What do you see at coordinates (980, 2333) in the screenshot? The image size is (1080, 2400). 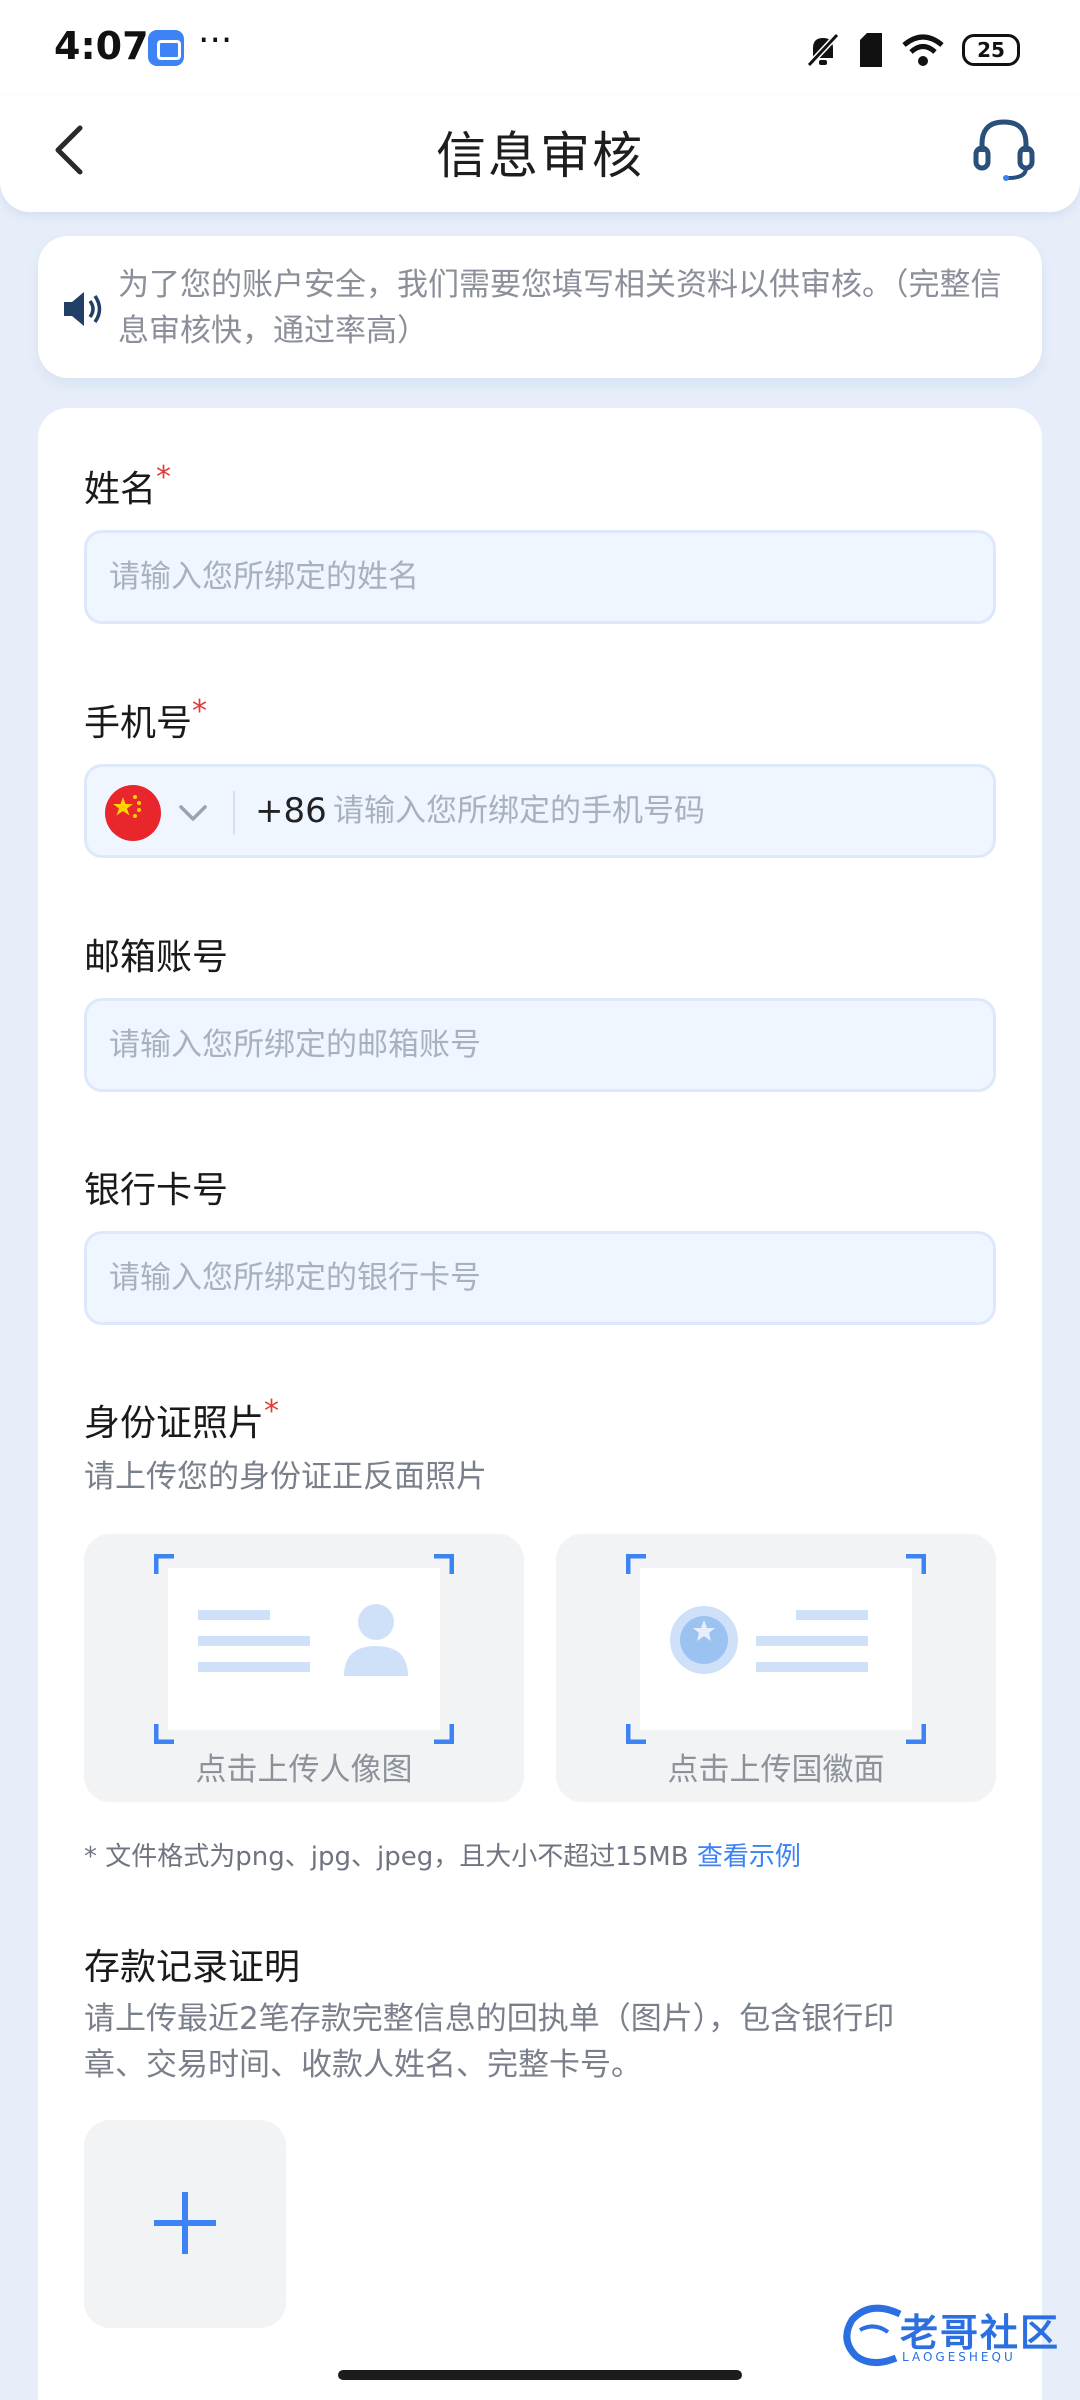 I see `watermark-text: 老哥社区` at bounding box center [980, 2333].